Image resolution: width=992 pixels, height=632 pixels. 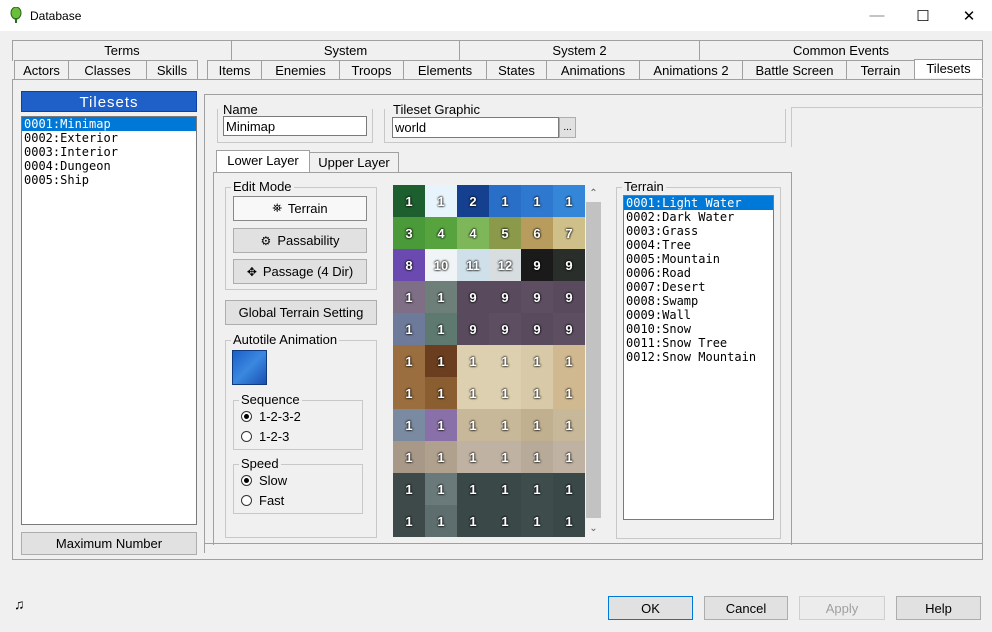 What do you see at coordinates (698, 343) in the screenshot?
I see `terrain-list-item: 0011:Snow Tree` at bounding box center [698, 343].